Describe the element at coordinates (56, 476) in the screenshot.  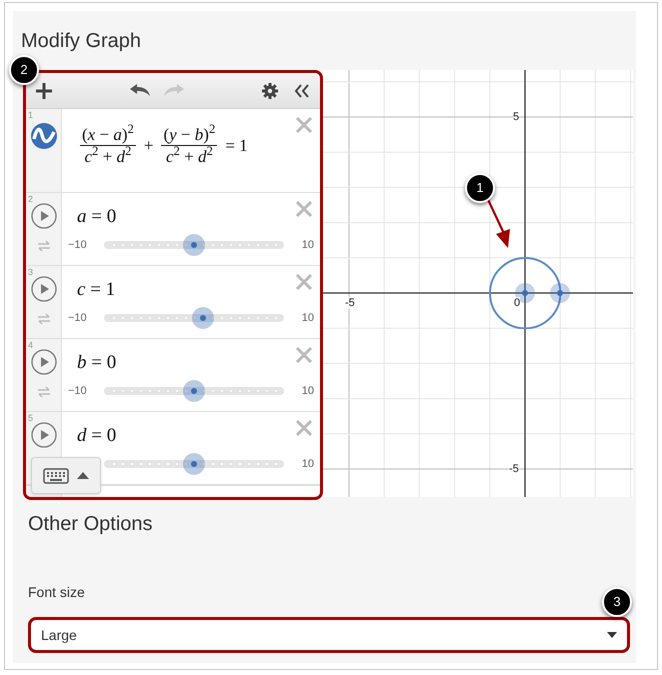
I see `keyboard-icon` at that location.